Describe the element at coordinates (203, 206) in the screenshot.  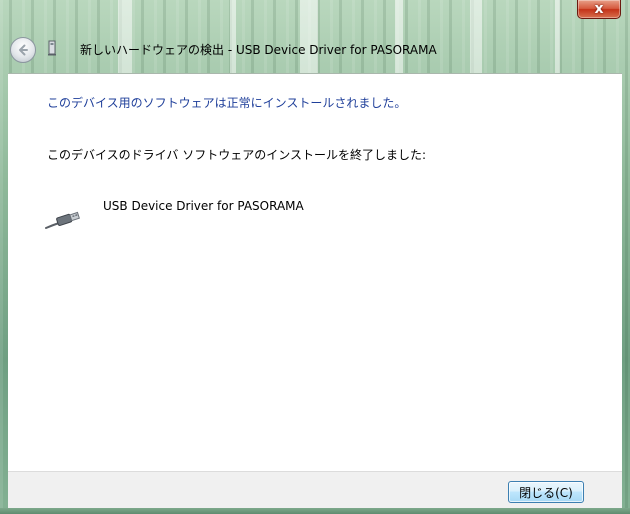
I see `device-name: USB Device Driver for PASORAMA` at that location.